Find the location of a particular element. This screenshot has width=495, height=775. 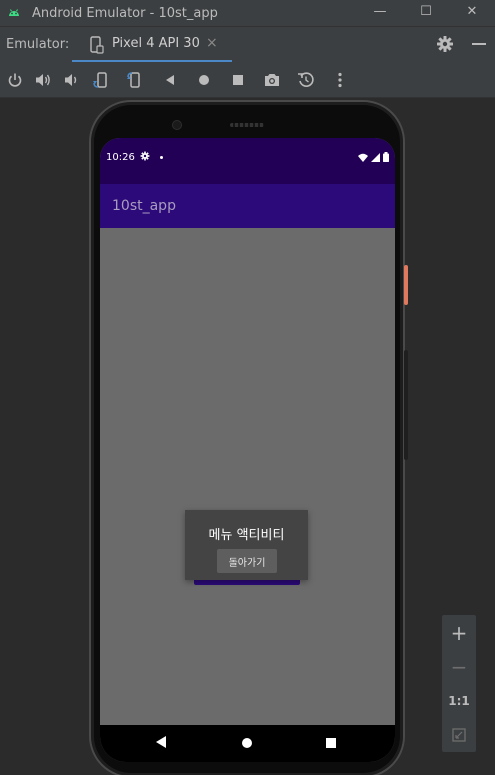

maximize-window-button: ☐ is located at coordinates (426, 11).